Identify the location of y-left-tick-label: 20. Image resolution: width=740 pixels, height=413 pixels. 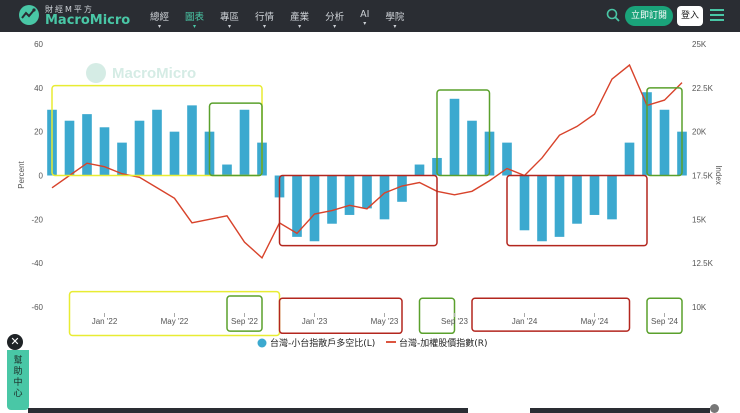
(38, 132).